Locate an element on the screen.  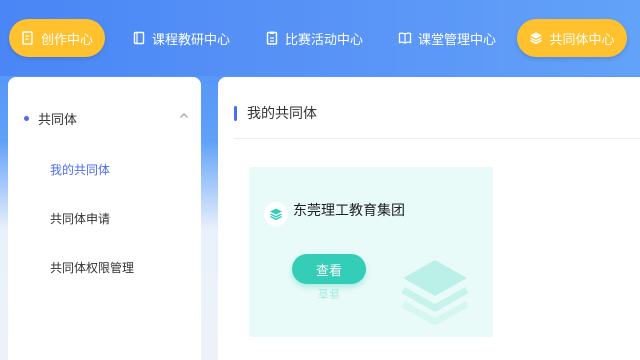
nav-classroom-center: 课堂管理中心 is located at coordinates (447, 38).